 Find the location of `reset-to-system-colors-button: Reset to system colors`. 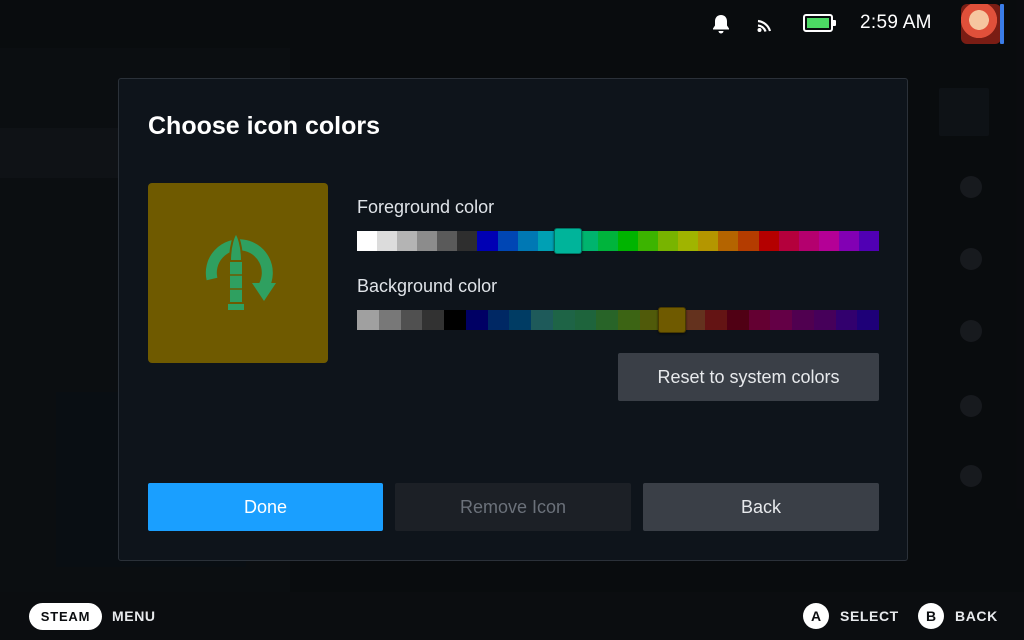

reset-to-system-colors-button: Reset to system colors is located at coordinates (748, 377).